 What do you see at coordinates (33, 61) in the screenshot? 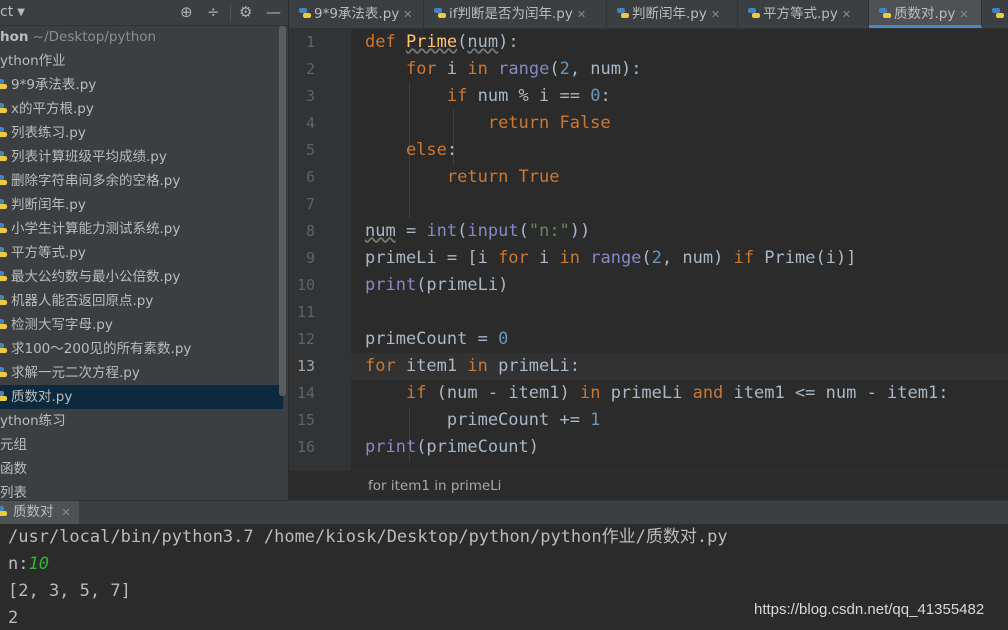
I see `tree-folder-homework: ython作业` at bounding box center [33, 61].